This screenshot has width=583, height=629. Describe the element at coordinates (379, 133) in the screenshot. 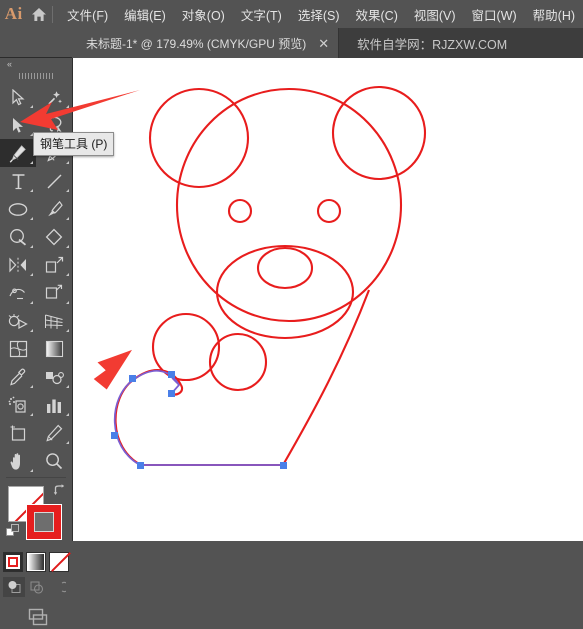

I see `ear-right-circle` at that location.